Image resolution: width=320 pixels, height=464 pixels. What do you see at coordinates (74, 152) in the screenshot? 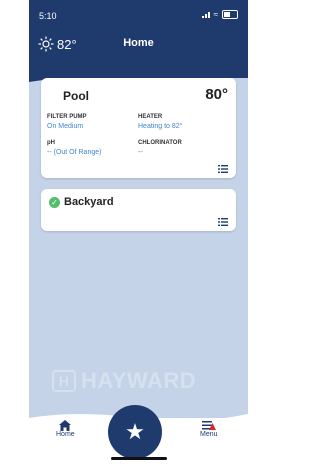
I see `ph-value: -- (Out Of Range)` at bounding box center [74, 152].